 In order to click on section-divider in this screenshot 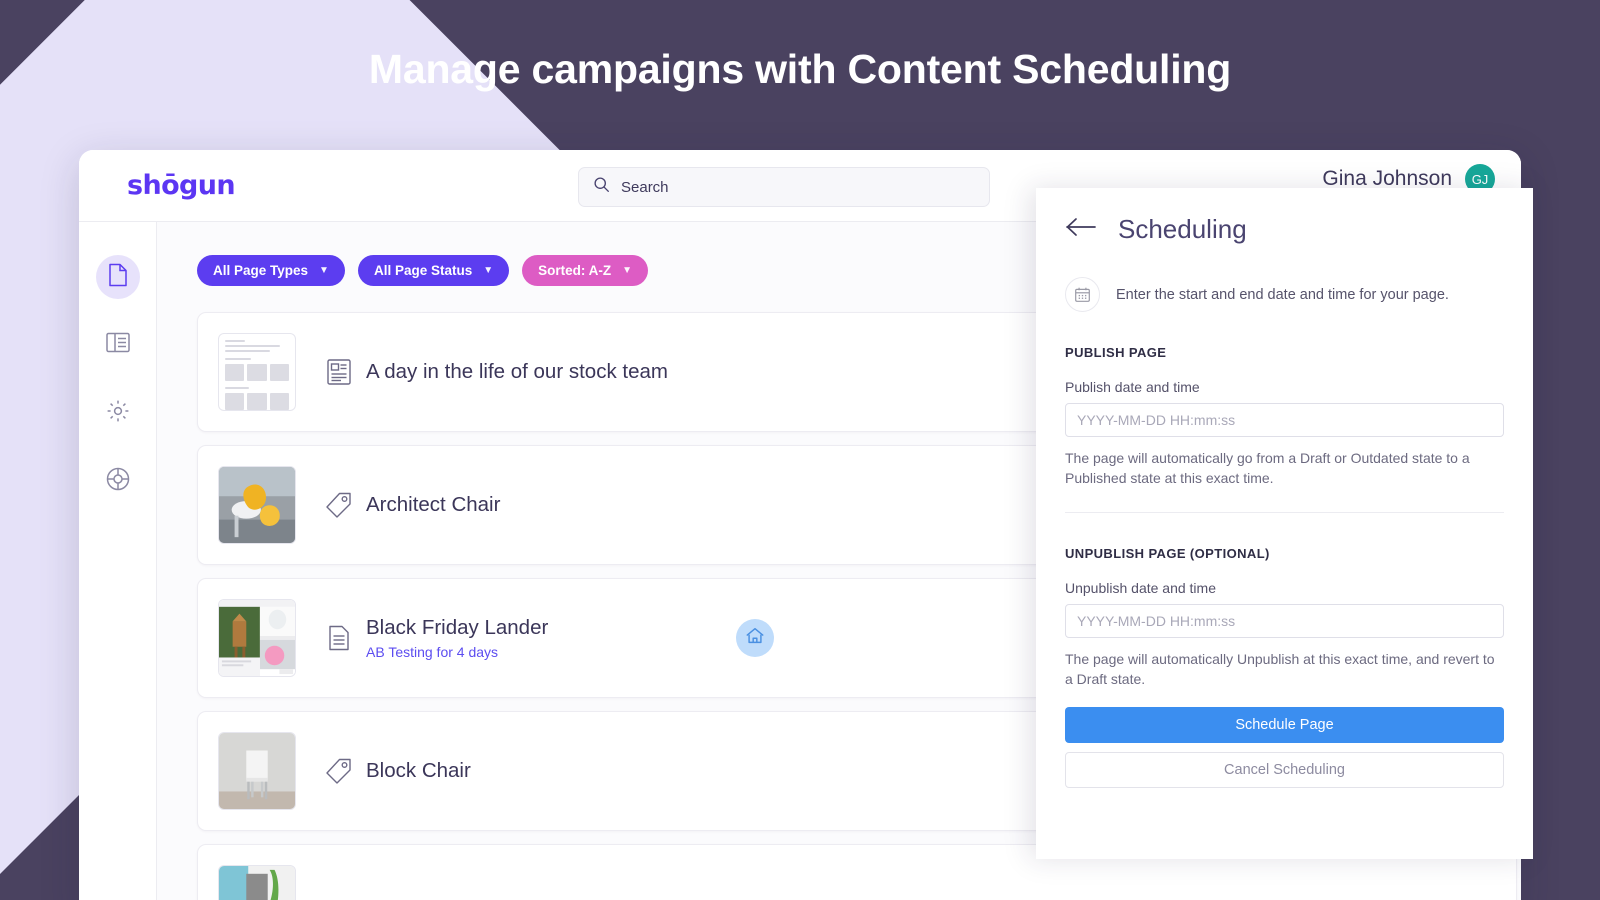, I will do `click(1284, 512)`.